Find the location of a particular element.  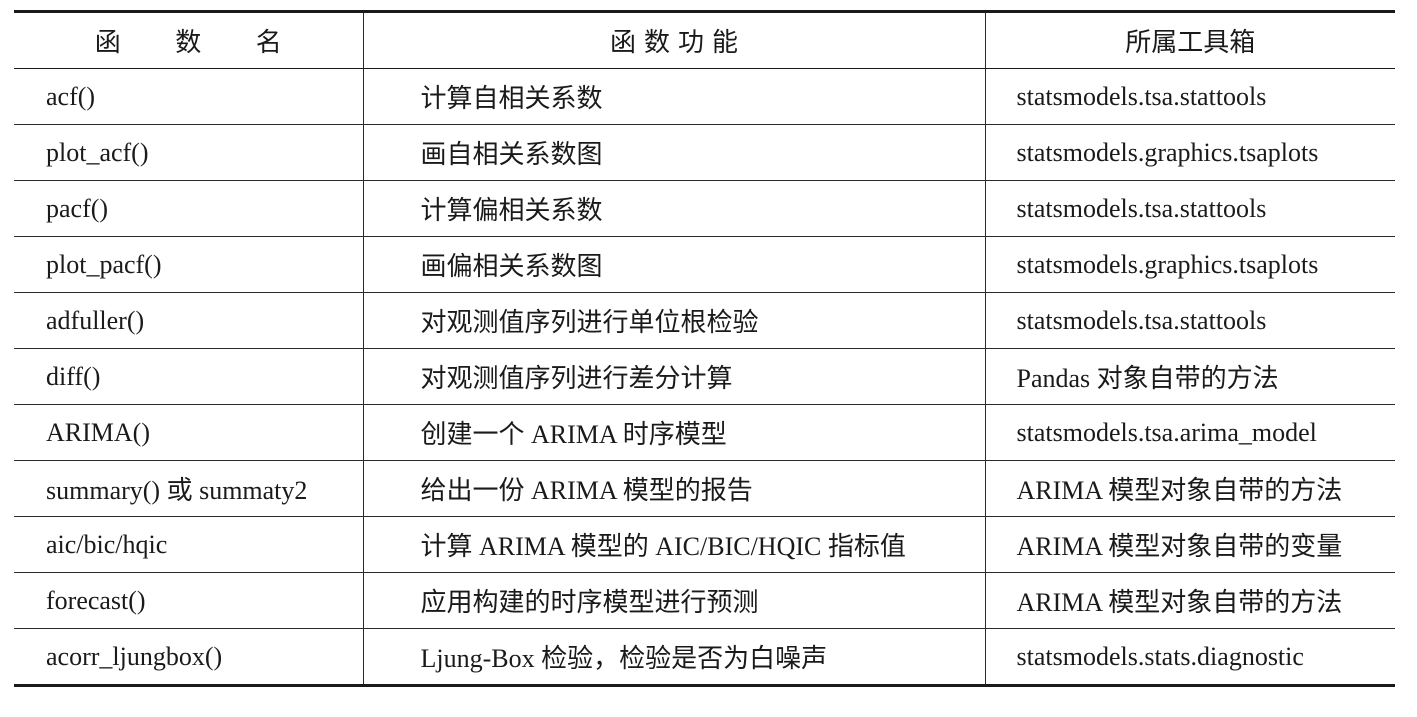

cell-function-purpose: 创建一个 ARIMA 时序模型 is located at coordinates (673, 432).